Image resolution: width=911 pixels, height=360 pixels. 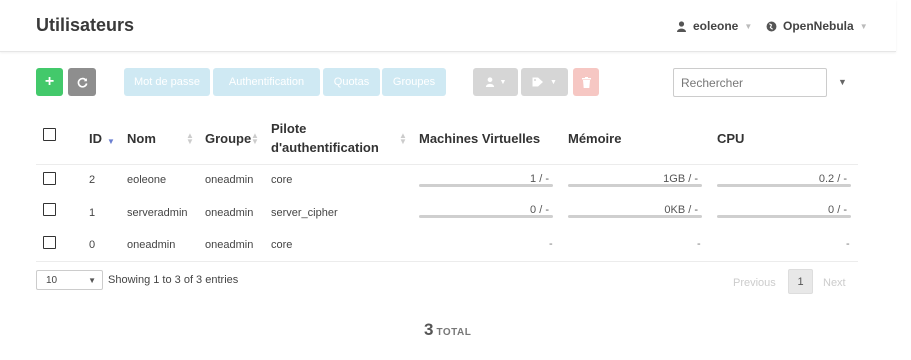 I want to click on cell-name: oneadmin, so click(x=151, y=245).